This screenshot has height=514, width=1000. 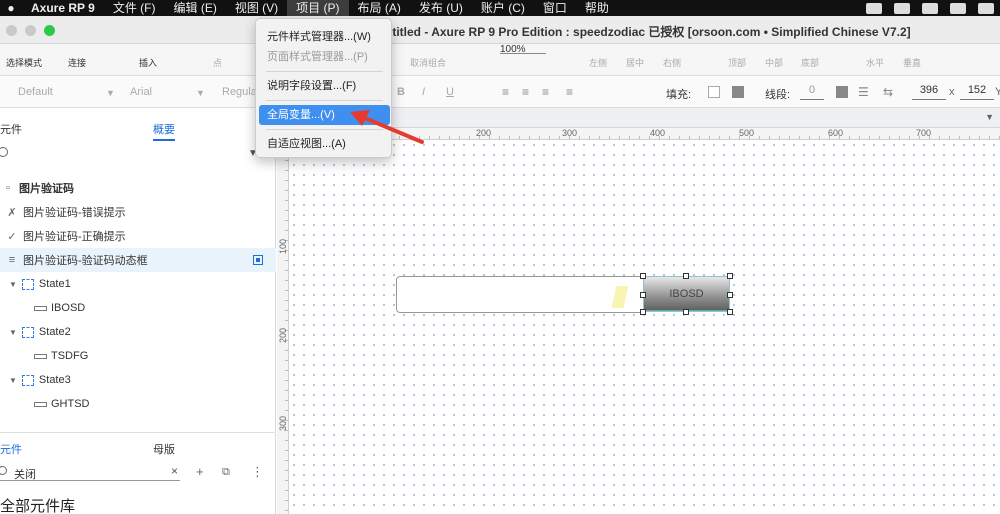 What do you see at coordinates (875, 62) in the screenshot?
I see `distribute-horizontal-button: 水平` at bounding box center [875, 62].